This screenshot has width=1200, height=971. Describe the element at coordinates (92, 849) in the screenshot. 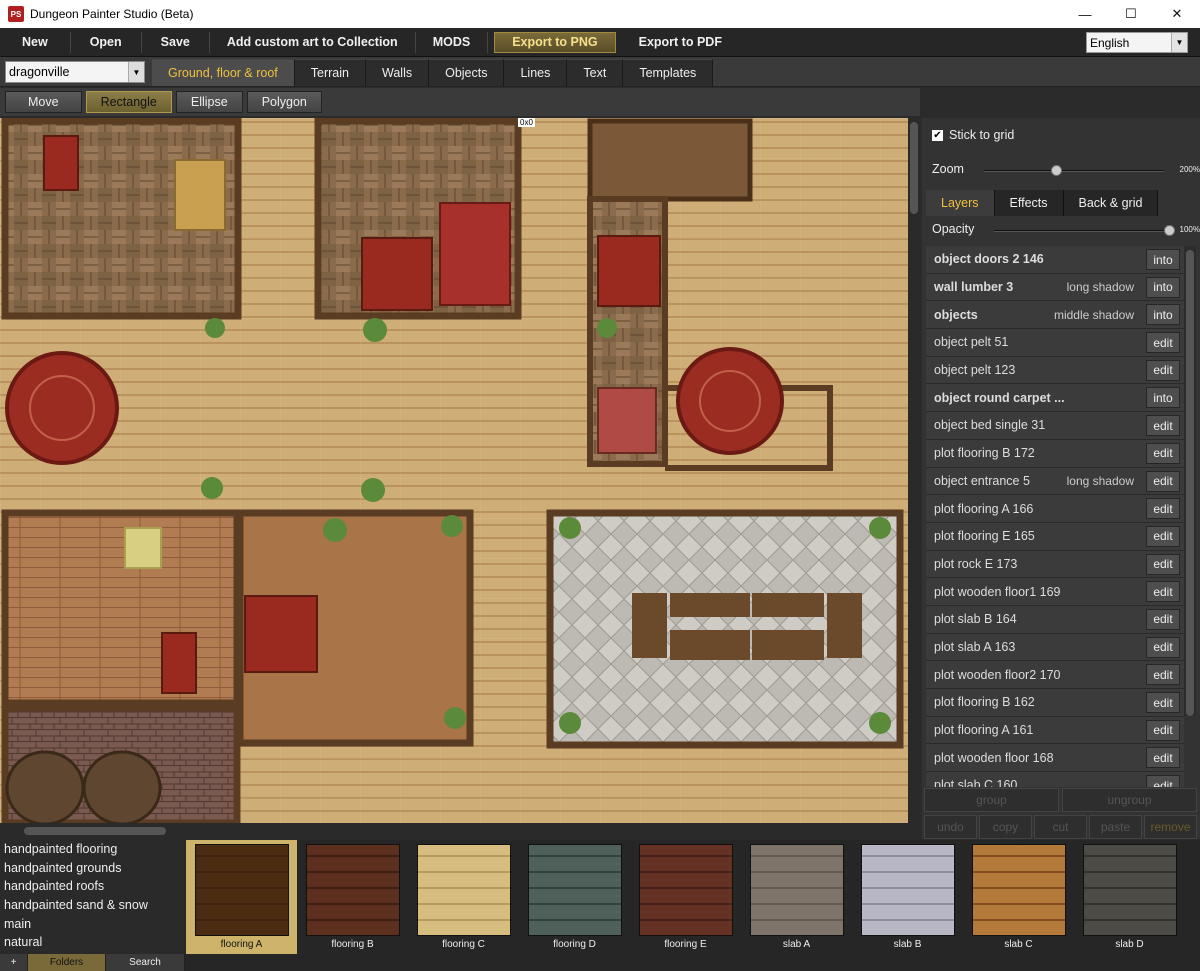

I see `folder-item: handpainted flooring` at that location.